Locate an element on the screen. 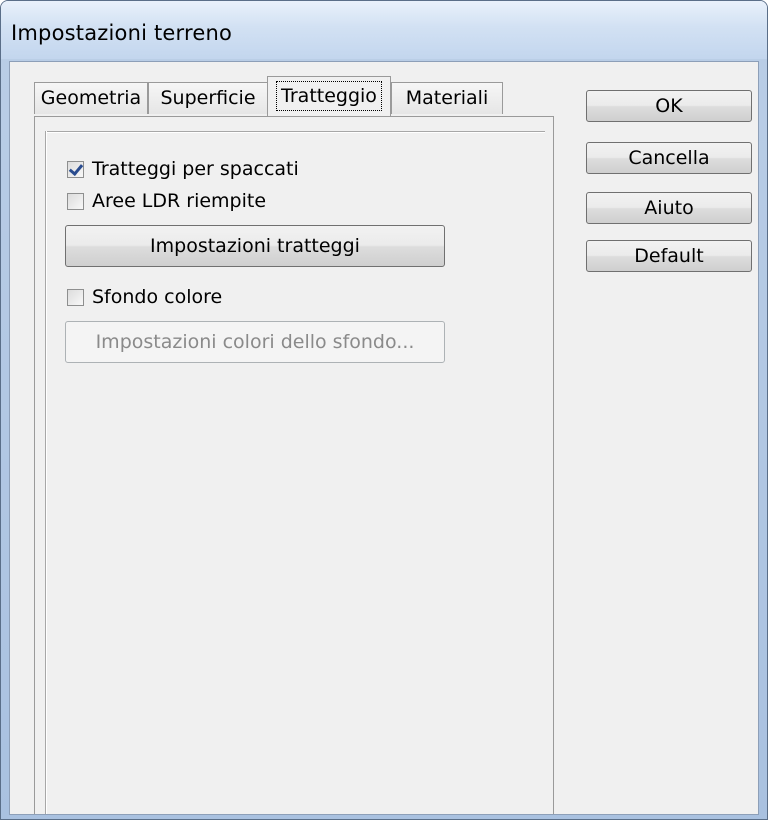 The image size is (768, 820). help-button: Aiuto is located at coordinates (669, 208).